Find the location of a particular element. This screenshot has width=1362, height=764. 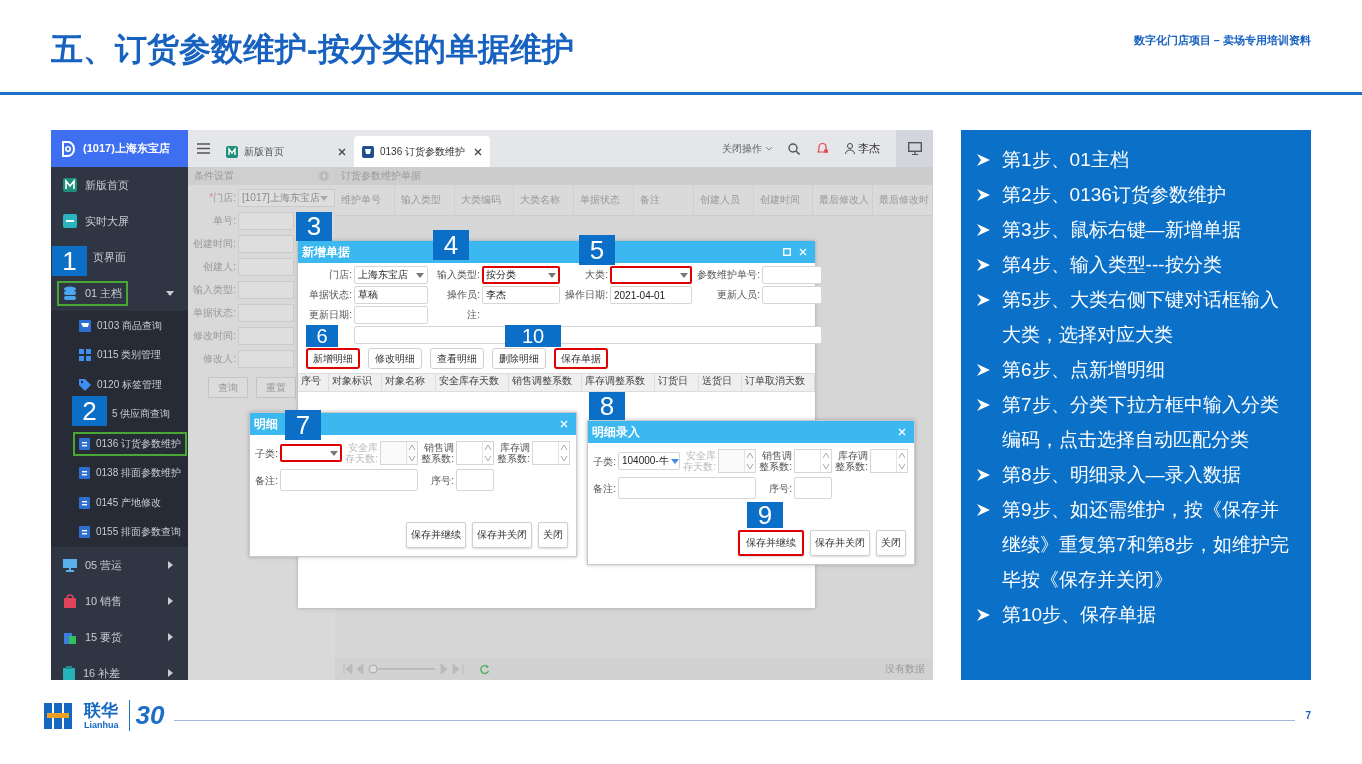

sidebar-item: 16 补差 is located at coordinates (92, 671).